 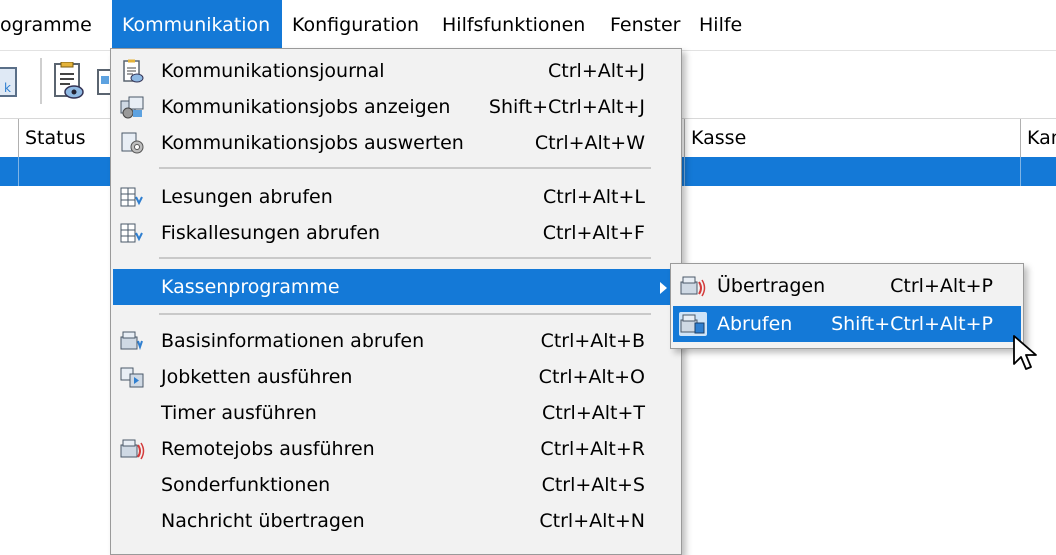 I want to click on menu-item-jobketten-ausfuehren: Jobketten ausführen Ctrl+Alt+O, so click(x=396, y=377).